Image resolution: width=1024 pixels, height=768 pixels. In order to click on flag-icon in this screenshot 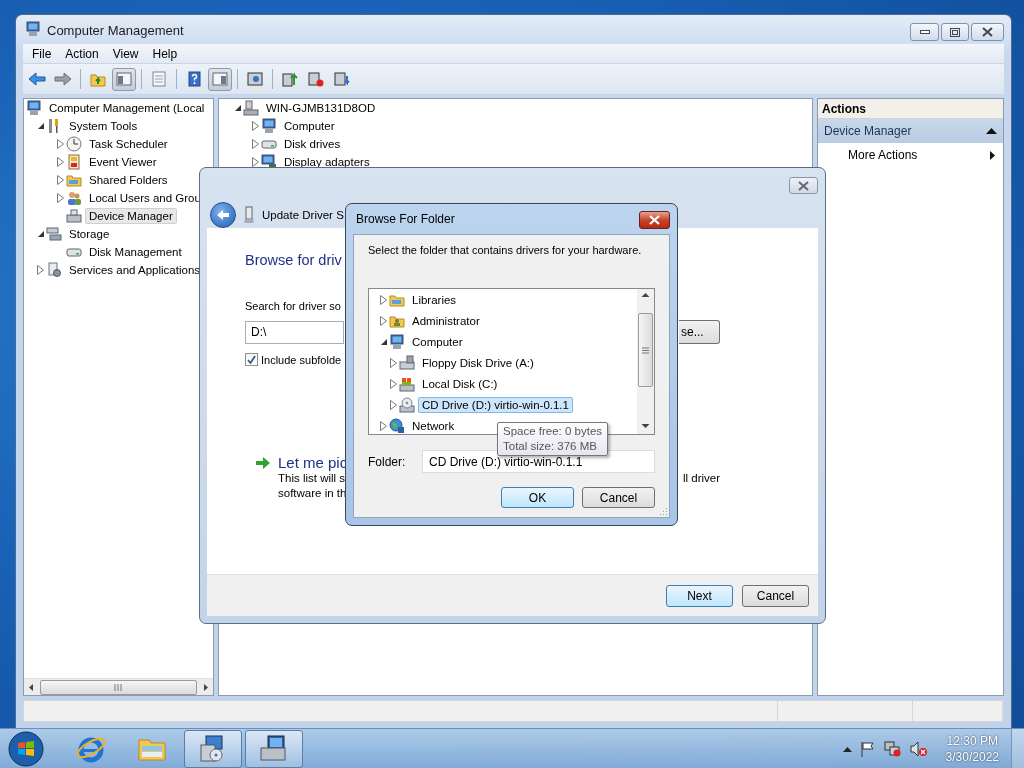, I will do `click(867, 748)`.